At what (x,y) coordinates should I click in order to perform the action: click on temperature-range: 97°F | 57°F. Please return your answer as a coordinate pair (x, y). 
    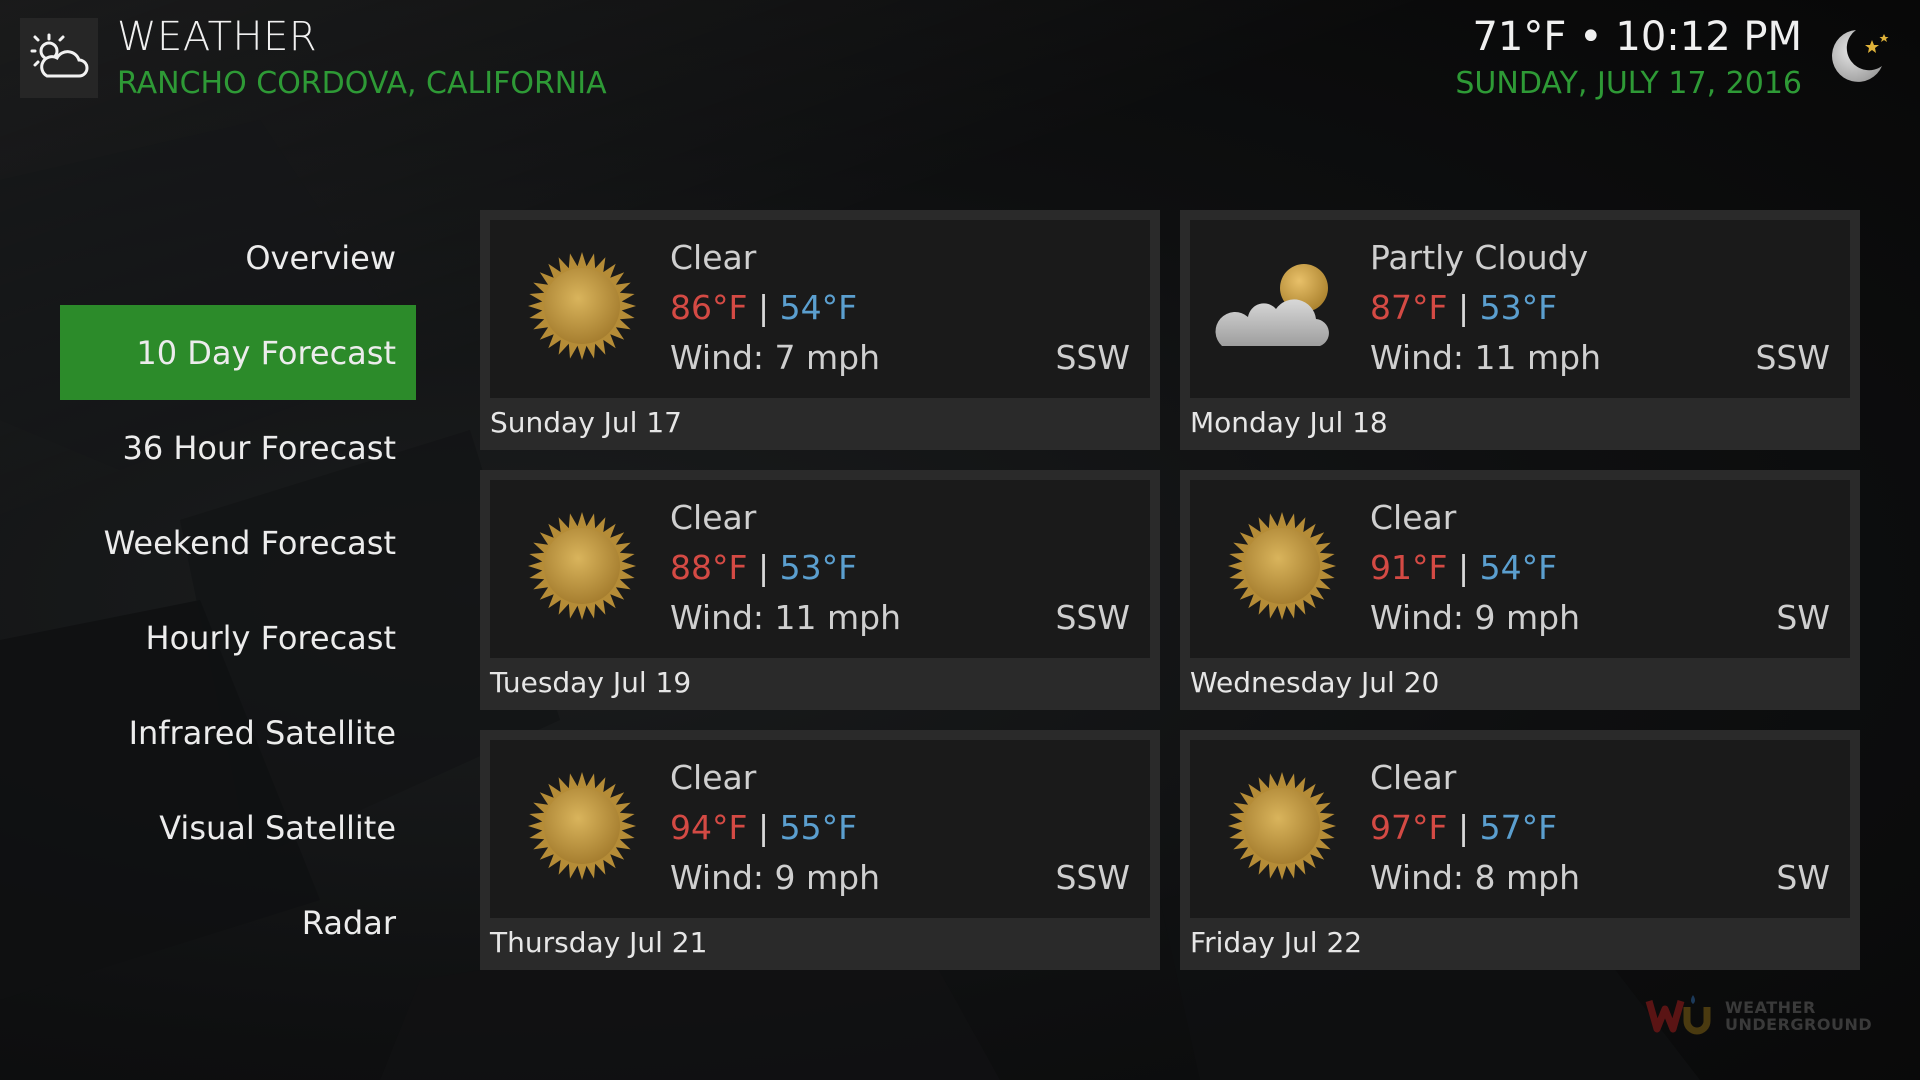
    Looking at the image, I should click on (1463, 827).